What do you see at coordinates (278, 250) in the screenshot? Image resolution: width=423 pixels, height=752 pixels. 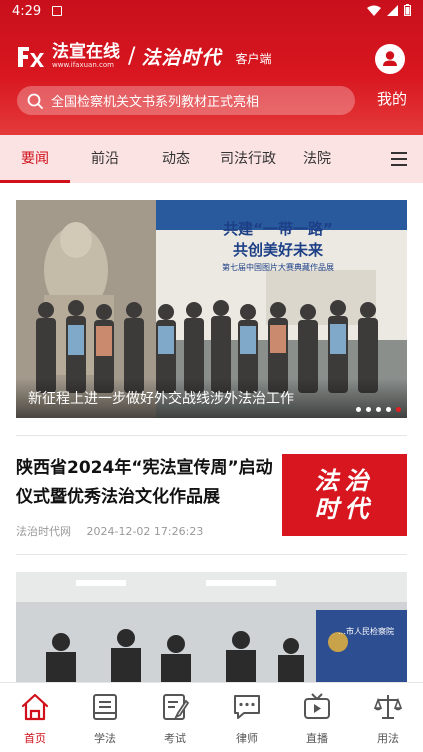 I see `banner-board-line2: 共创美好未来` at bounding box center [278, 250].